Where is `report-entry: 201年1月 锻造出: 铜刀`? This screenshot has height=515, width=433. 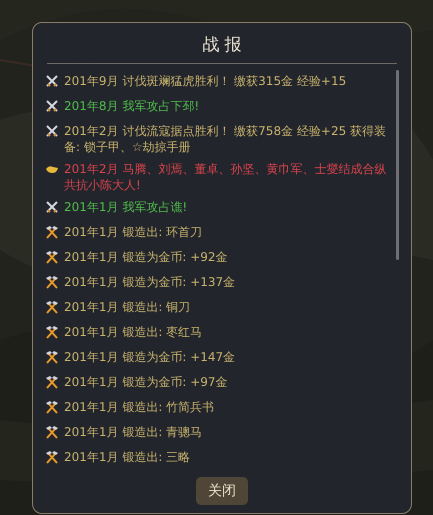
report-entry: 201年1月 锻造出: 铜刀 is located at coordinates (127, 307).